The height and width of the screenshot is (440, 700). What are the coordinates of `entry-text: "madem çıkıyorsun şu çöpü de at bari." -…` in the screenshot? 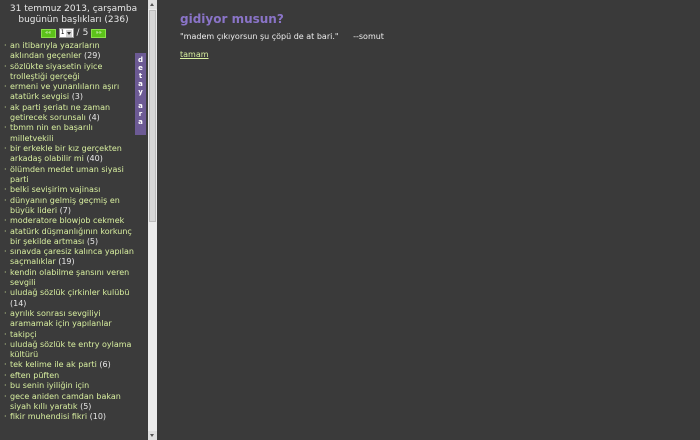 It's located at (430, 37).